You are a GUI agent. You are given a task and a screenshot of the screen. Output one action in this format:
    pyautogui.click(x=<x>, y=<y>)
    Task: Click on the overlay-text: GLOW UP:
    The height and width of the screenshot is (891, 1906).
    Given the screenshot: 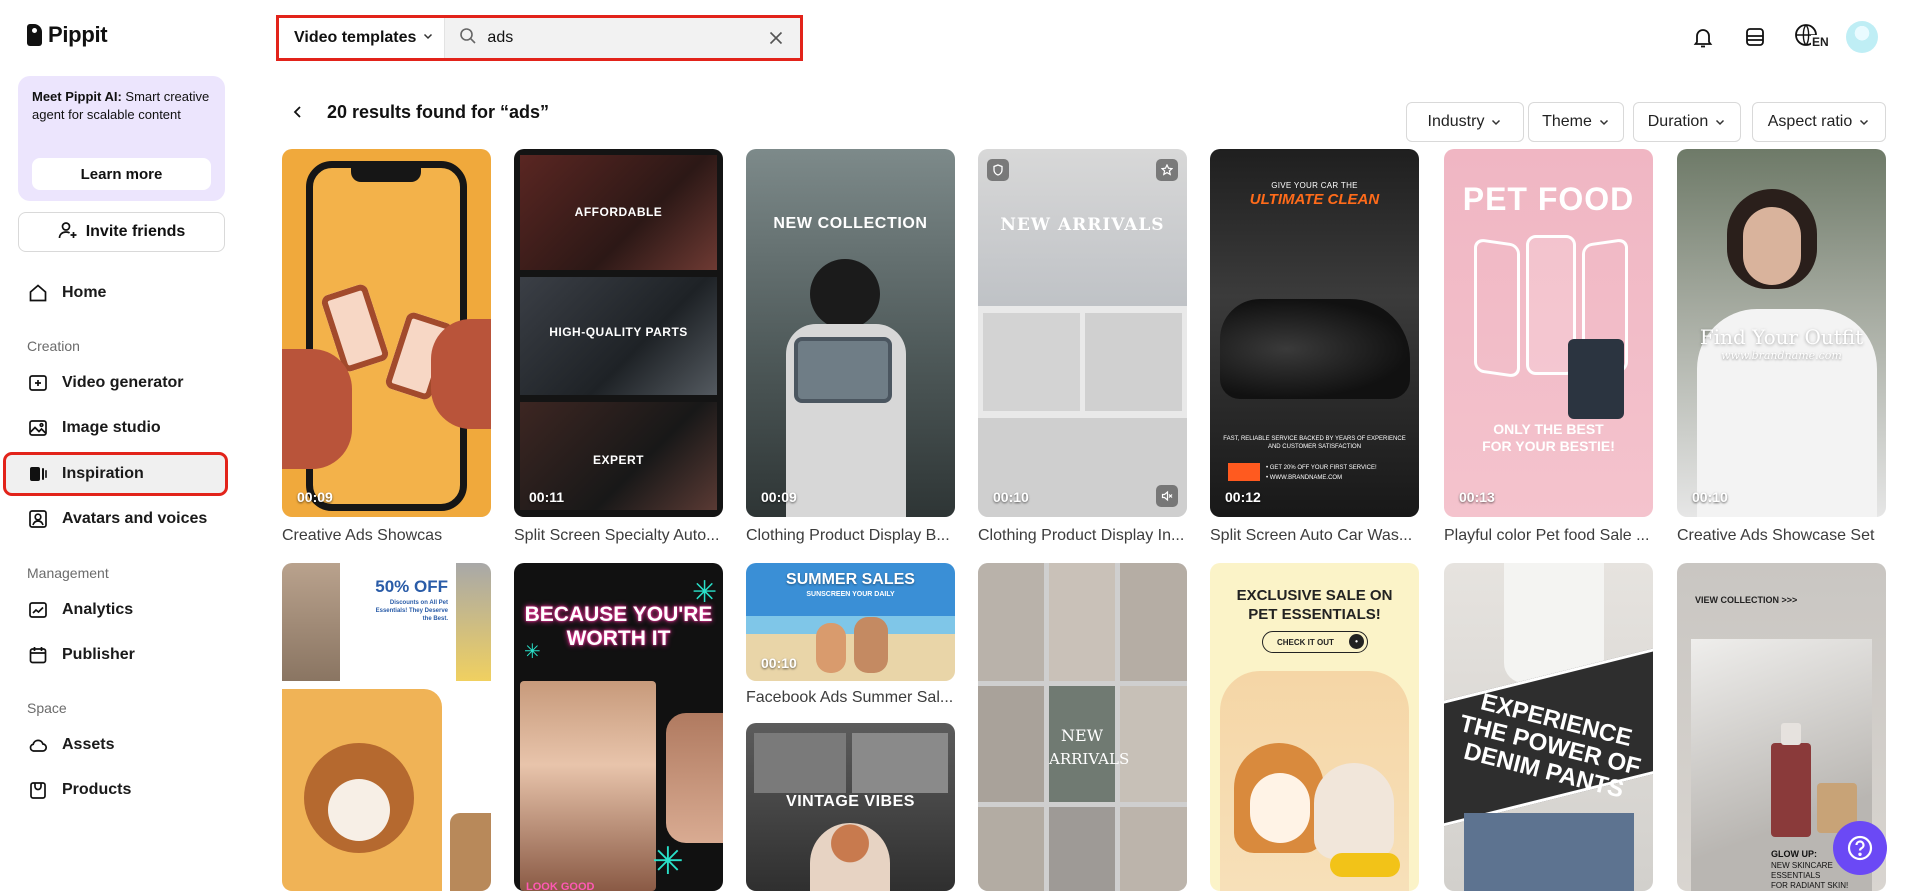 What is the action you would take?
    pyautogui.click(x=1794, y=854)
    